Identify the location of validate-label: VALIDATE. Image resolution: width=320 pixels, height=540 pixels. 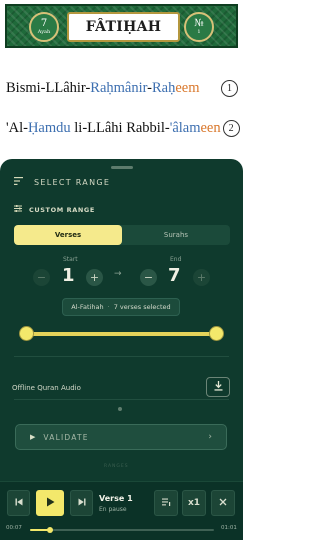
(66, 437).